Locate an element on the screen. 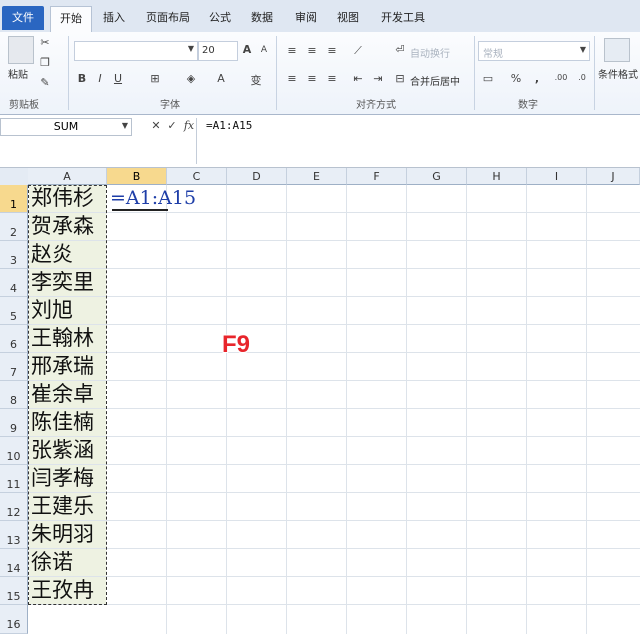 This screenshot has width=640, height=634. row-header-12: 12 is located at coordinates (14, 507).